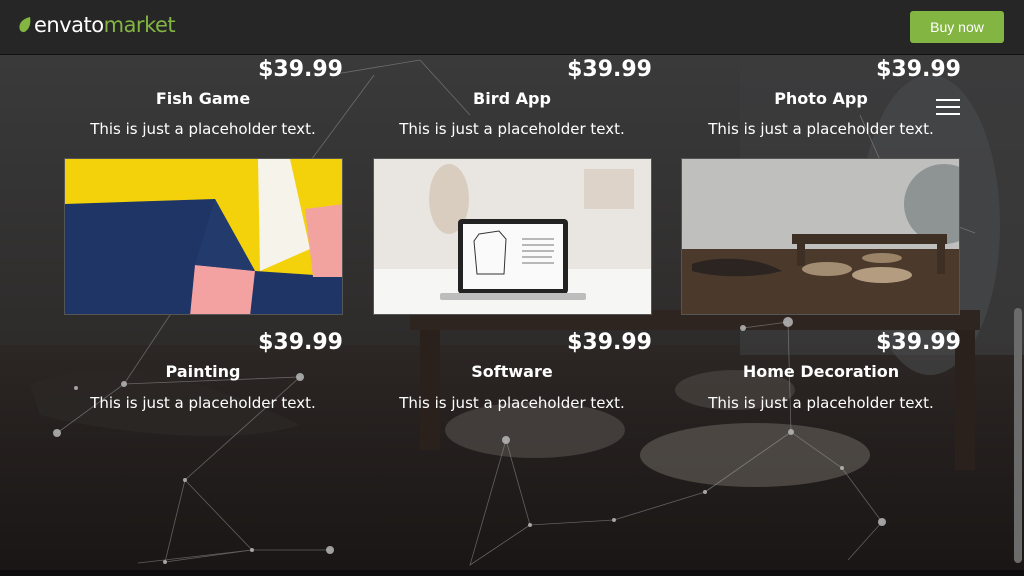  I want to click on room-interior-image, so click(820, 236).